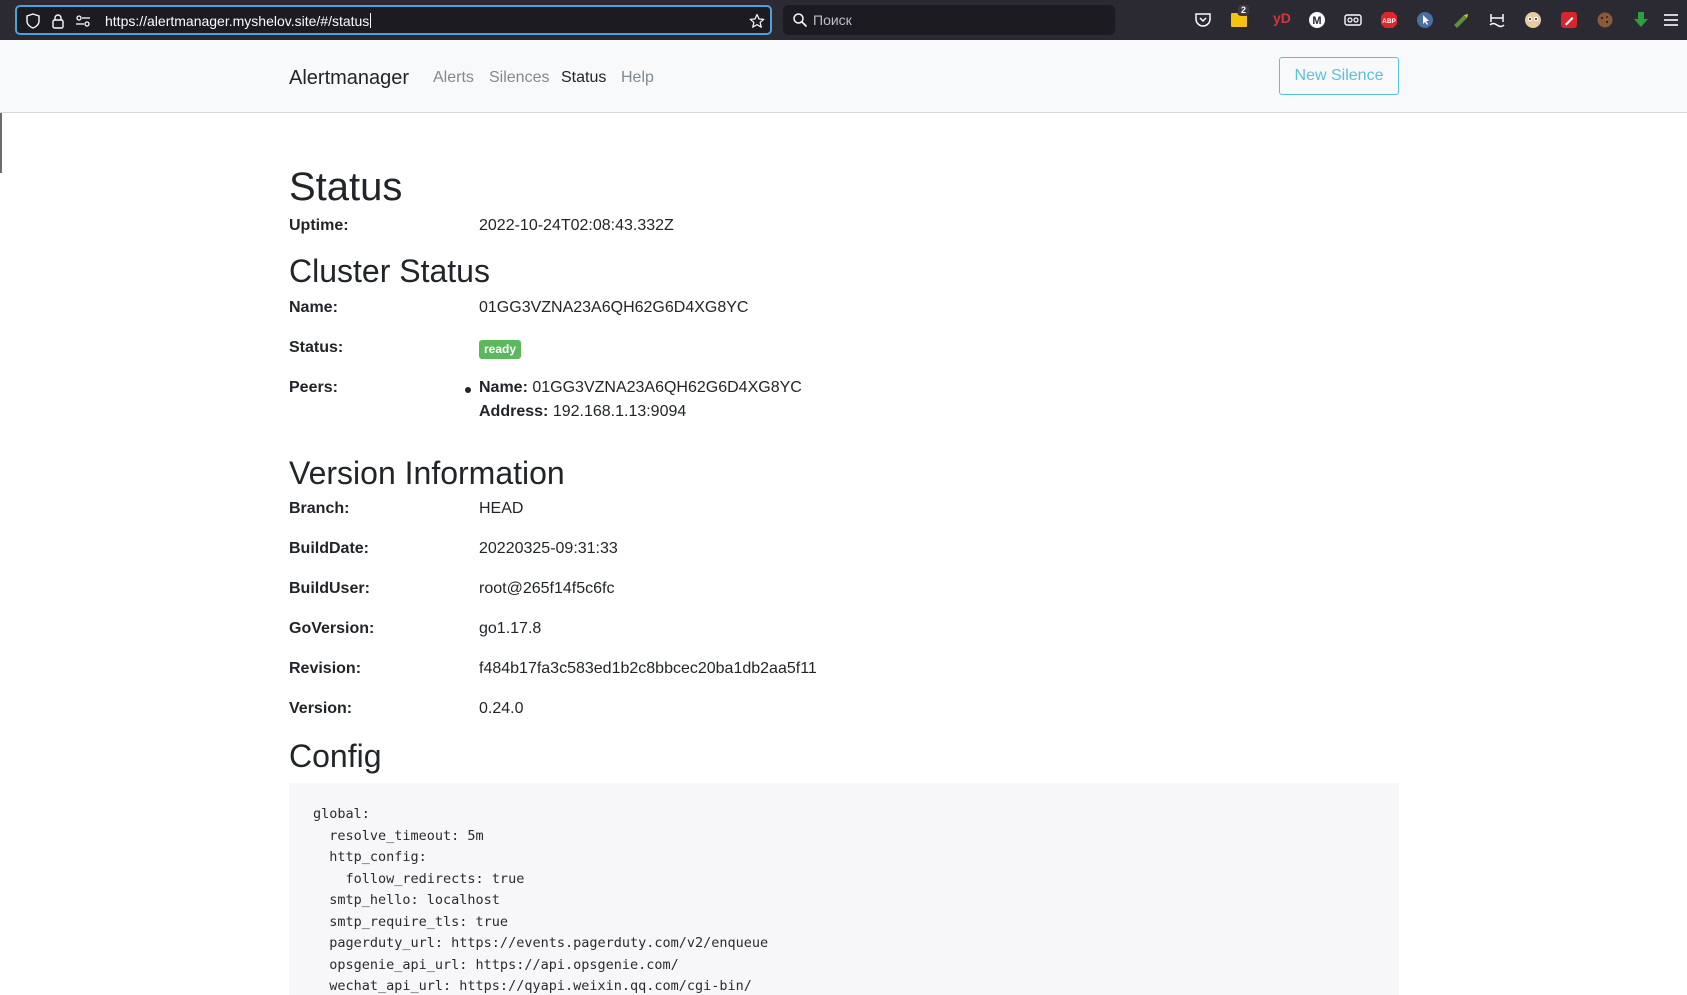 The width and height of the screenshot is (1687, 995). What do you see at coordinates (1641, 20) in the screenshot?
I see `download-icon` at bounding box center [1641, 20].